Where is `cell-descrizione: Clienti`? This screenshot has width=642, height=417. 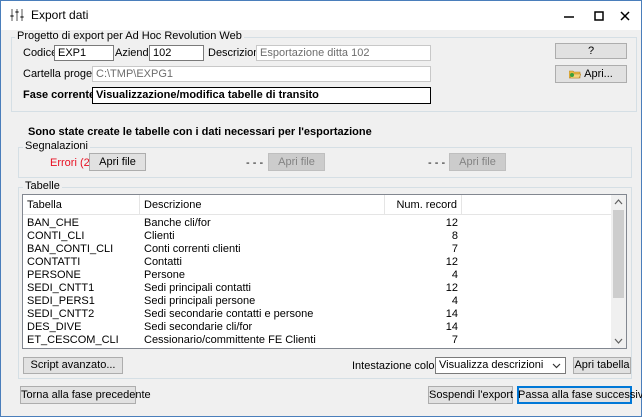
cell-descrizione: Clienti is located at coordinates (159, 236).